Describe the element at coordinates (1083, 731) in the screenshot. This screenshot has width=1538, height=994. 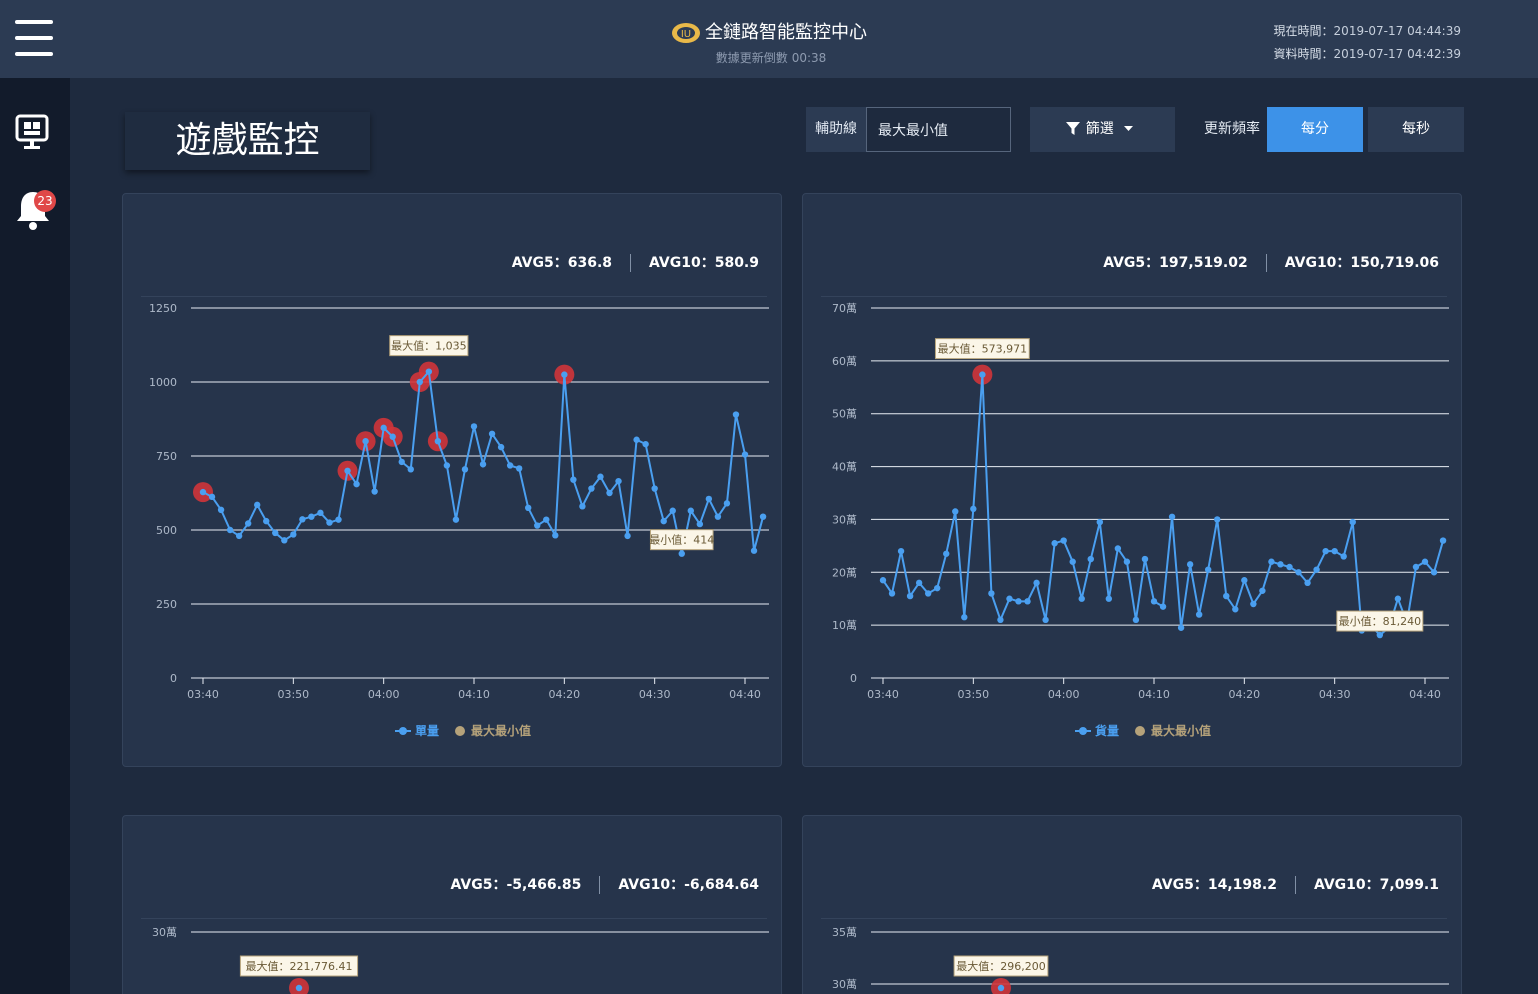
I see `legend-point-swatch` at that location.